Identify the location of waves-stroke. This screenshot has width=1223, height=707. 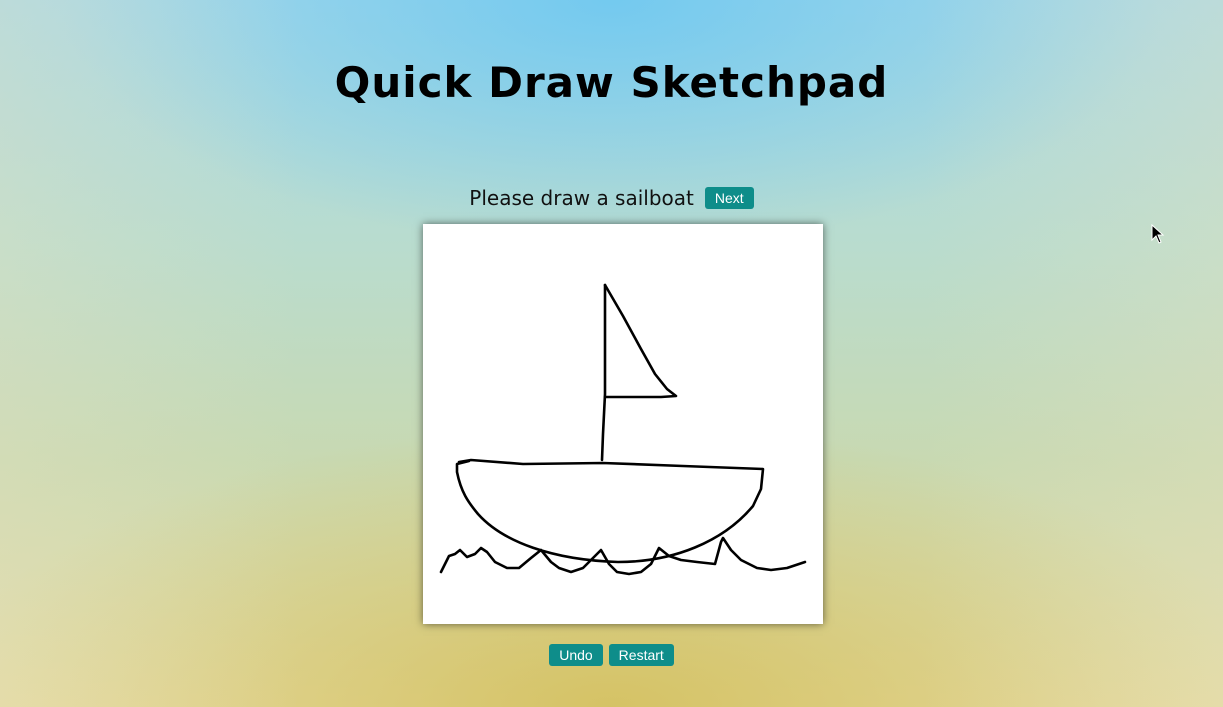
(623, 556).